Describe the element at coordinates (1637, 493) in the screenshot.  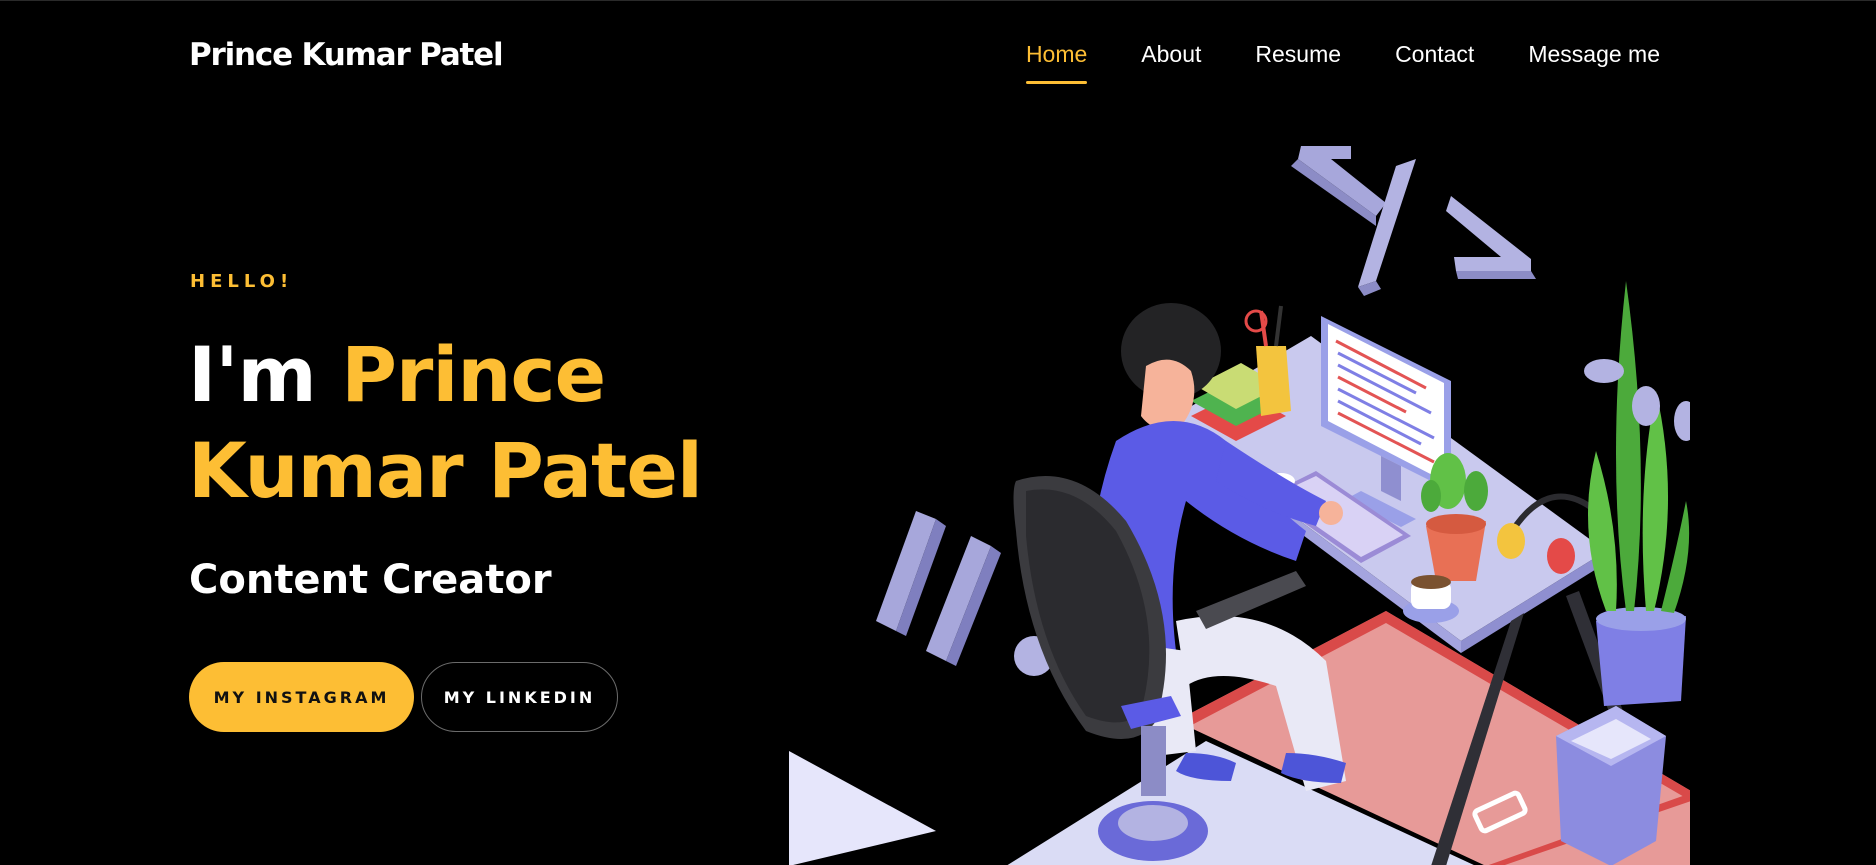
I see `cactus` at that location.